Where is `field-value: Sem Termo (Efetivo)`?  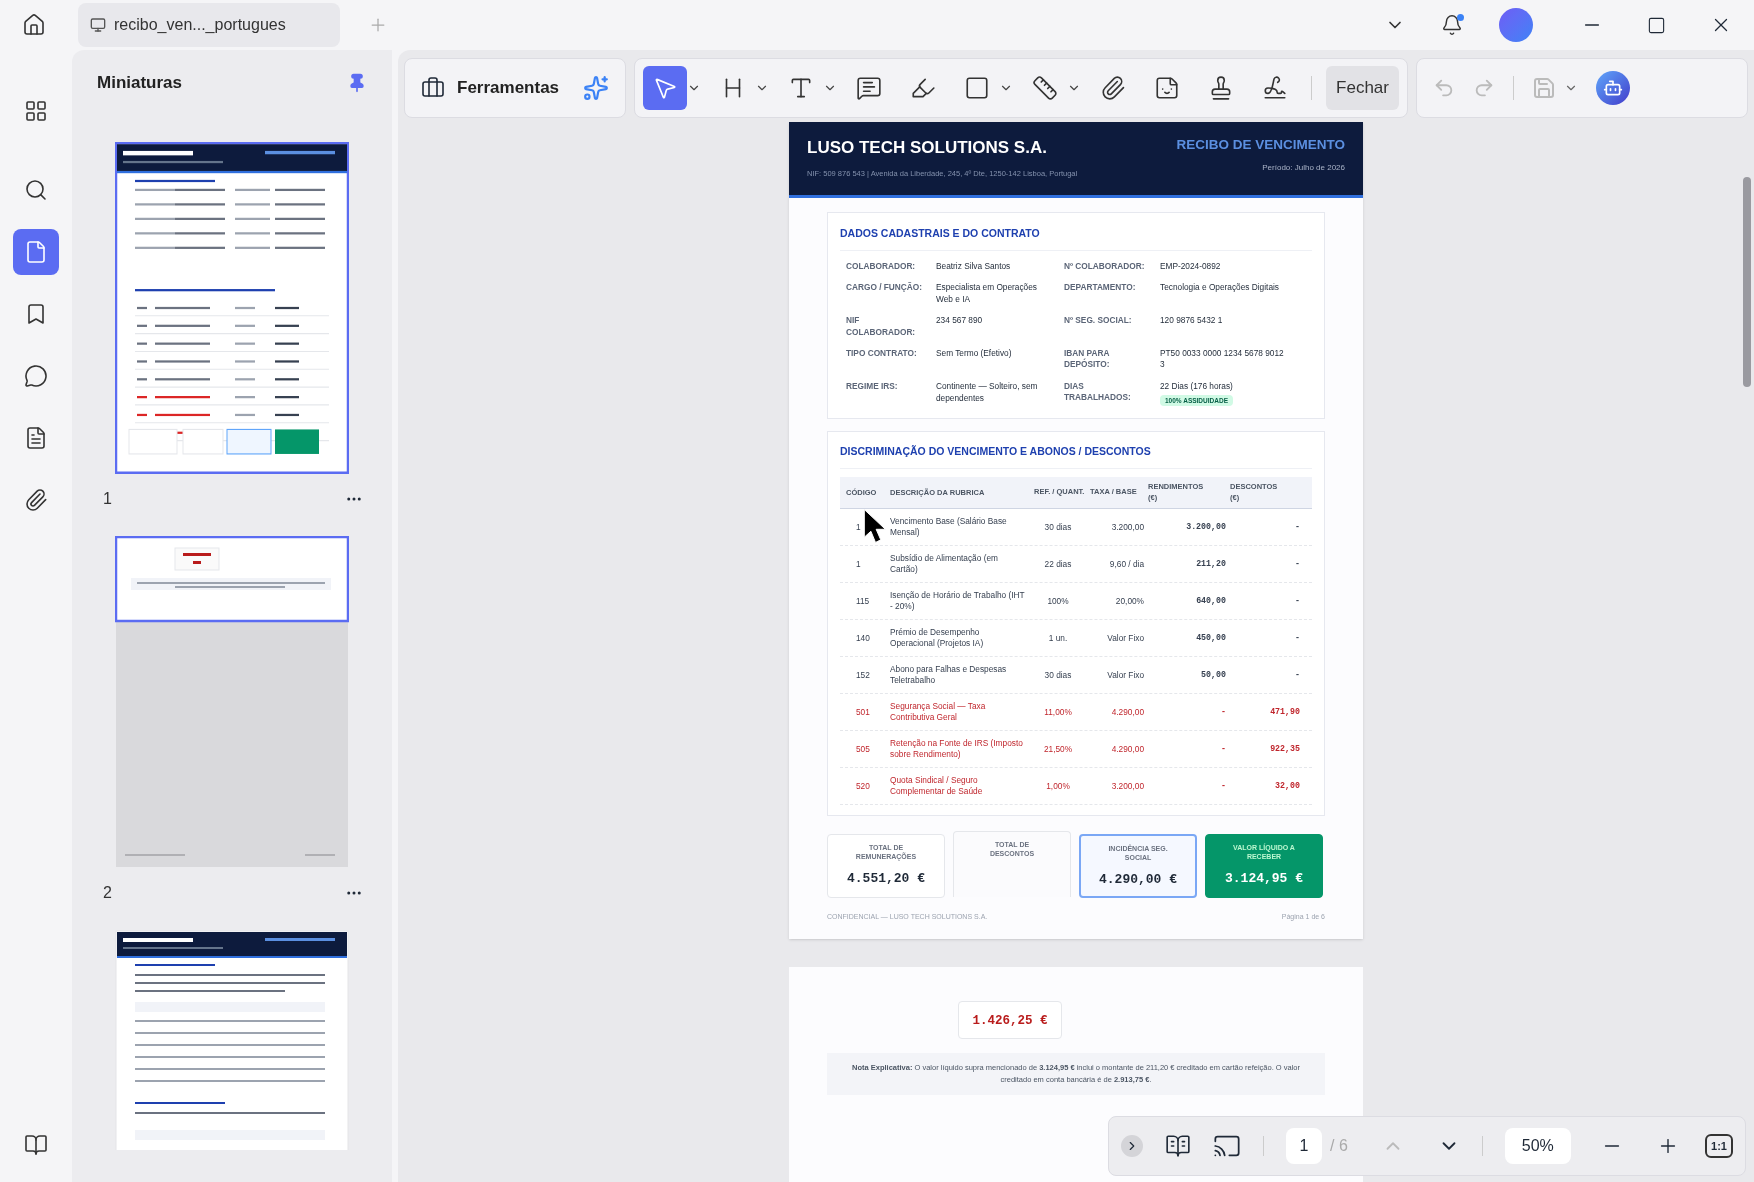 field-value: Sem Termo (Efetivo) is located at coordinates (974, 353).